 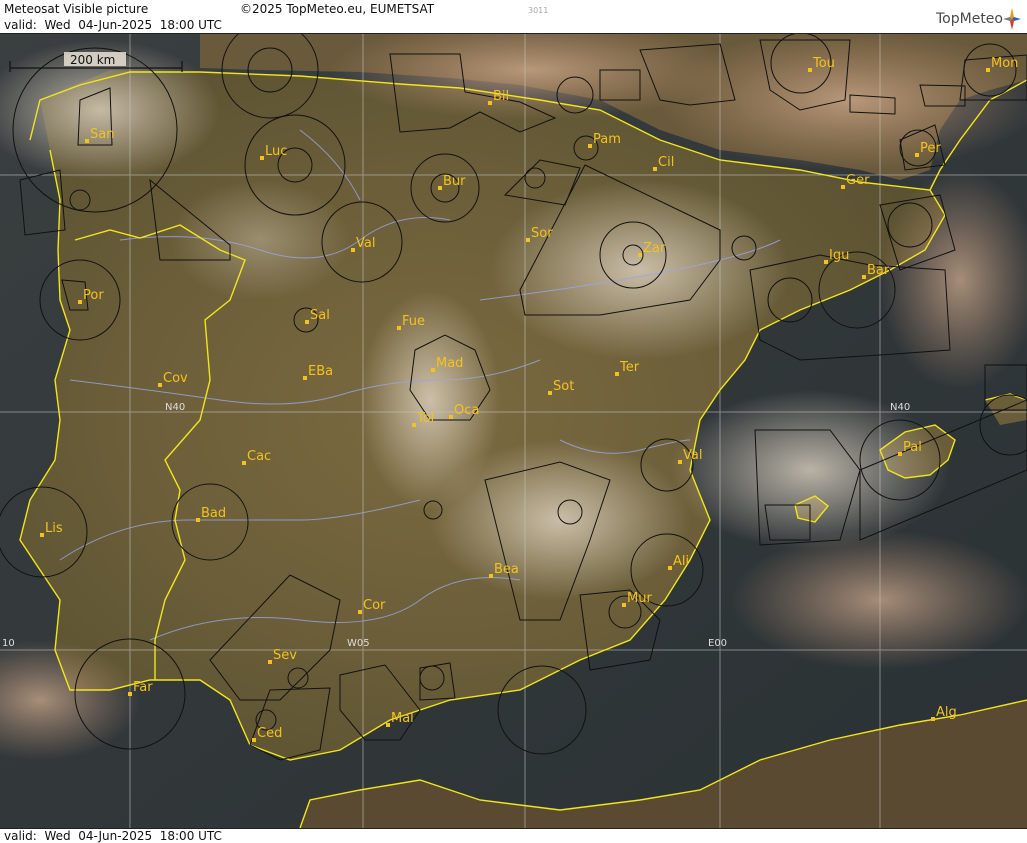 I want to click on city-marker-tou, so click(x=810, y=70).